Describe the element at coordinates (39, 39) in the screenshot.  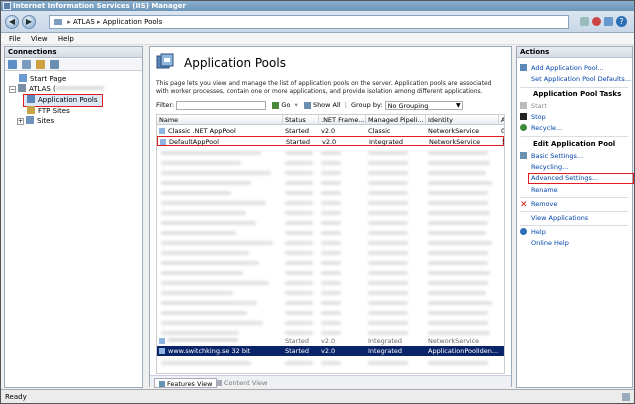
I see `menu-view: View` at that location.